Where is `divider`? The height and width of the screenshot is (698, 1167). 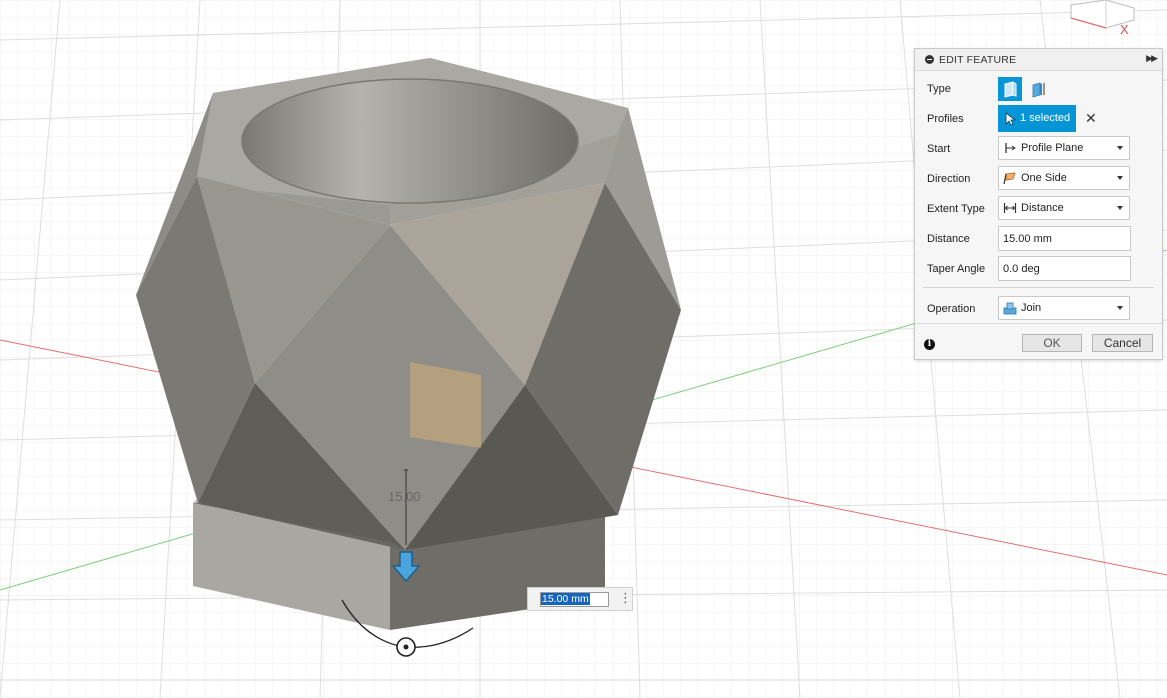 divider is located at coordinates (1038, 287).